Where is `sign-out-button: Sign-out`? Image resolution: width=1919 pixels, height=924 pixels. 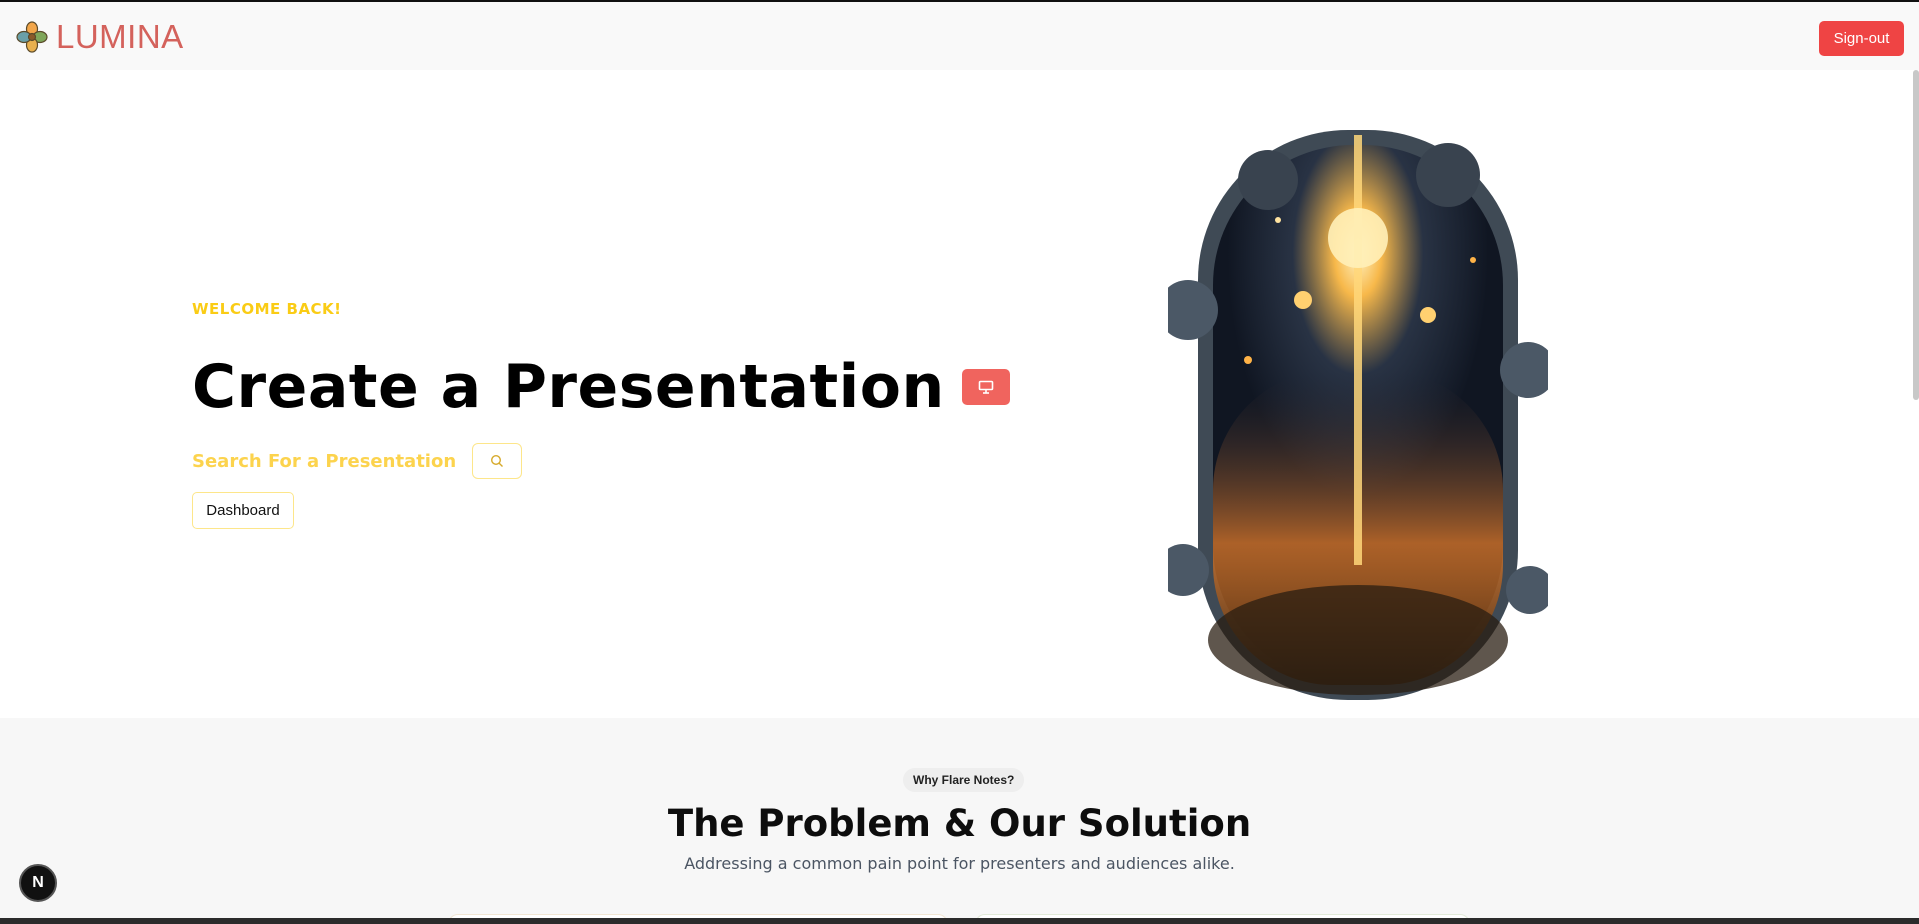
sign-out-button: Sign-out is located at coordinates (1861, 38).